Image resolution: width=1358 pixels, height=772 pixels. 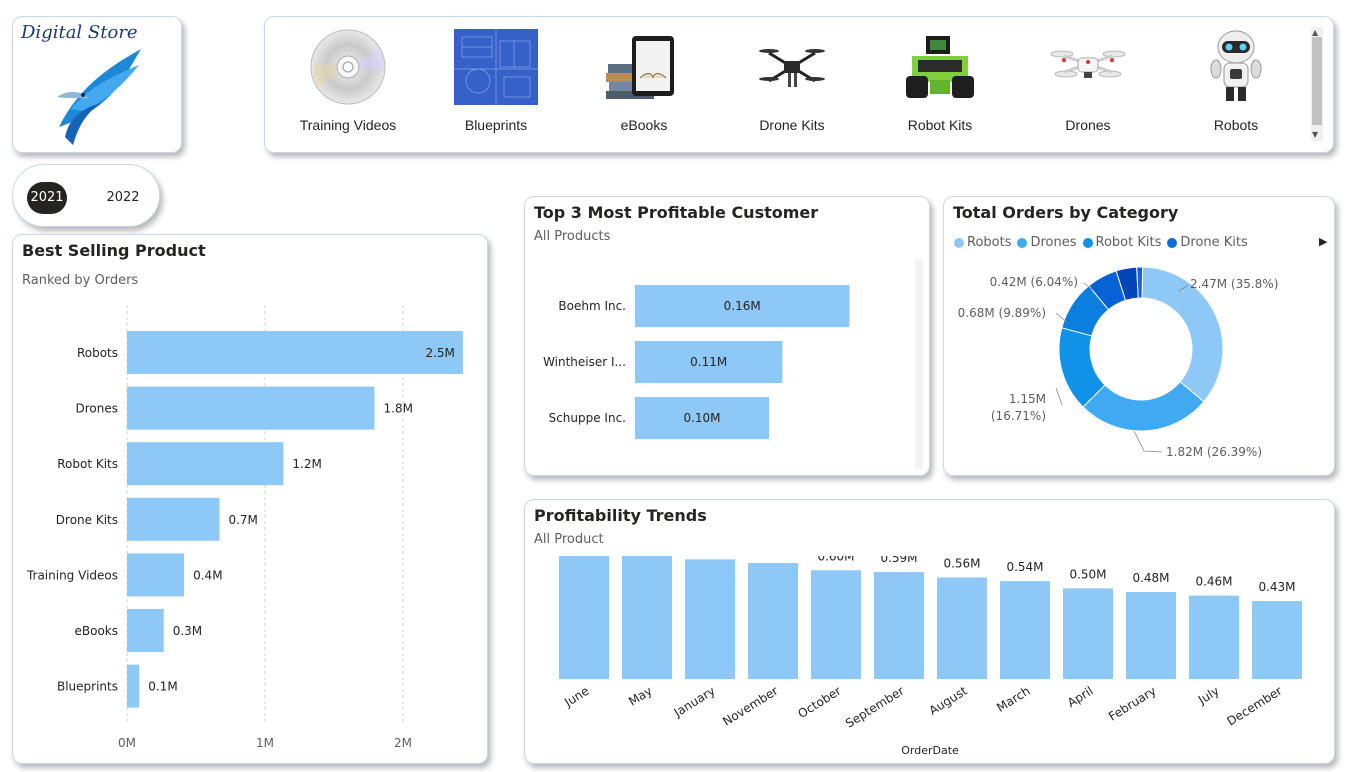 I want to click on slice-label: 1.15M, so click(x=1027, y=399).